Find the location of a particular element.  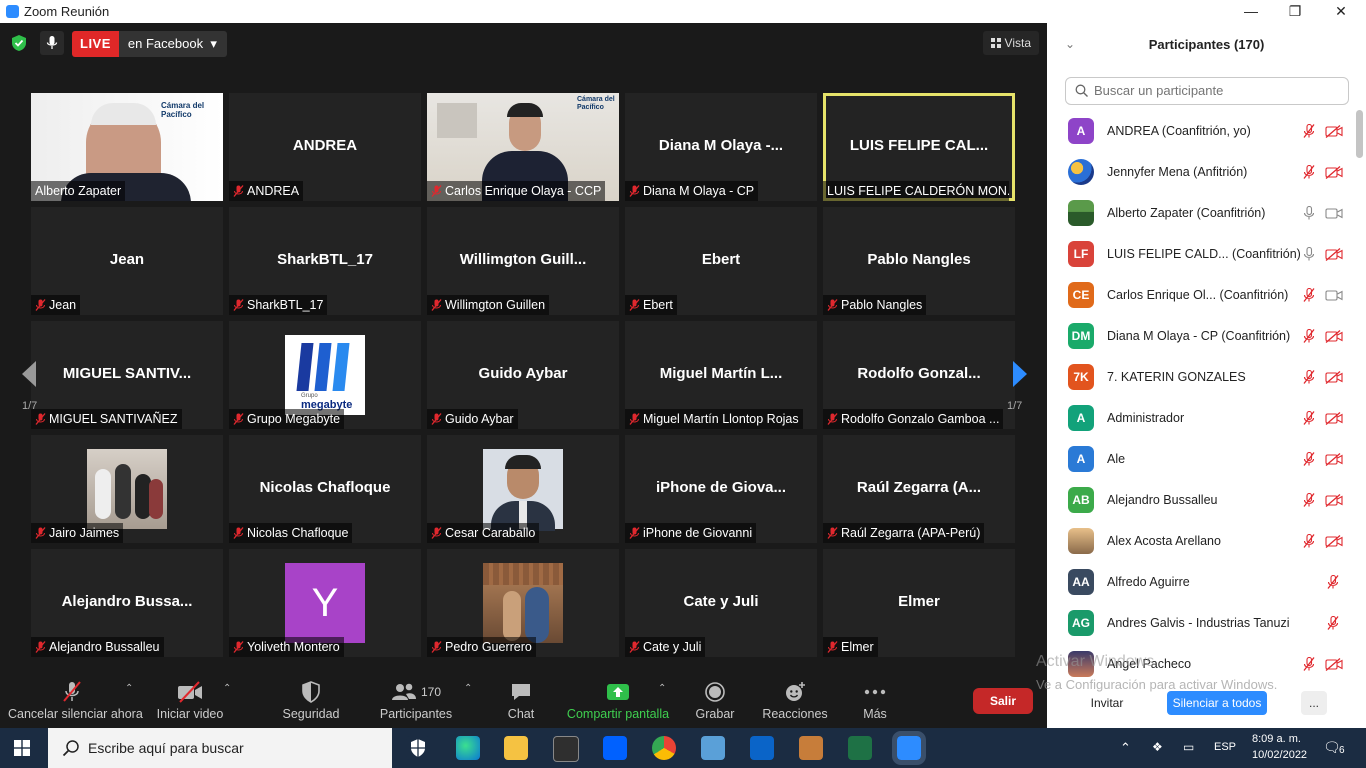

participant-row: A ANDREA (Coanfitrión, yo) is located at coordinates (1201, 131).